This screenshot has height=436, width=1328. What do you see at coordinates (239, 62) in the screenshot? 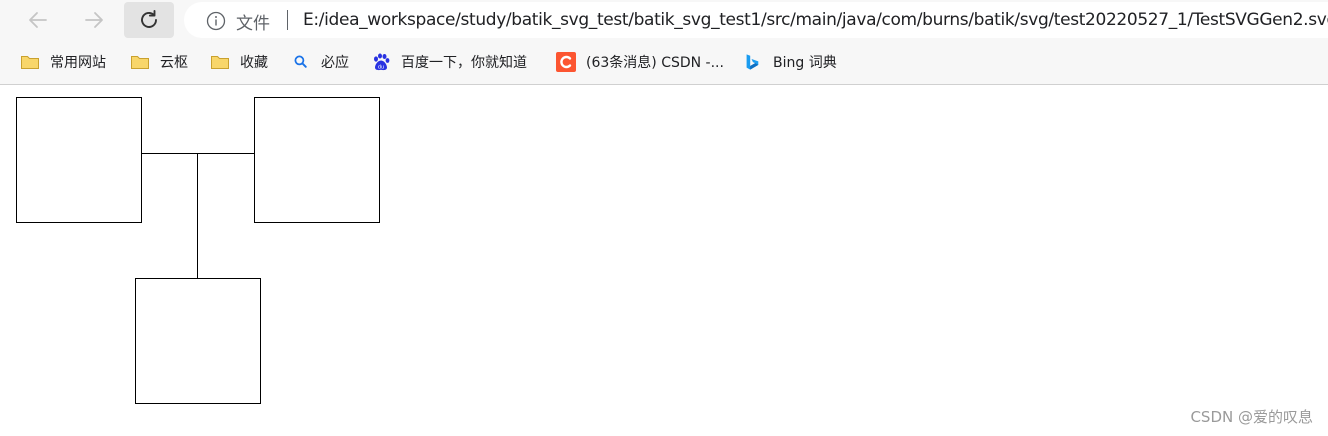
I see `bookmark-folder-收藏: 收藏` at bounding box center [239, 62].